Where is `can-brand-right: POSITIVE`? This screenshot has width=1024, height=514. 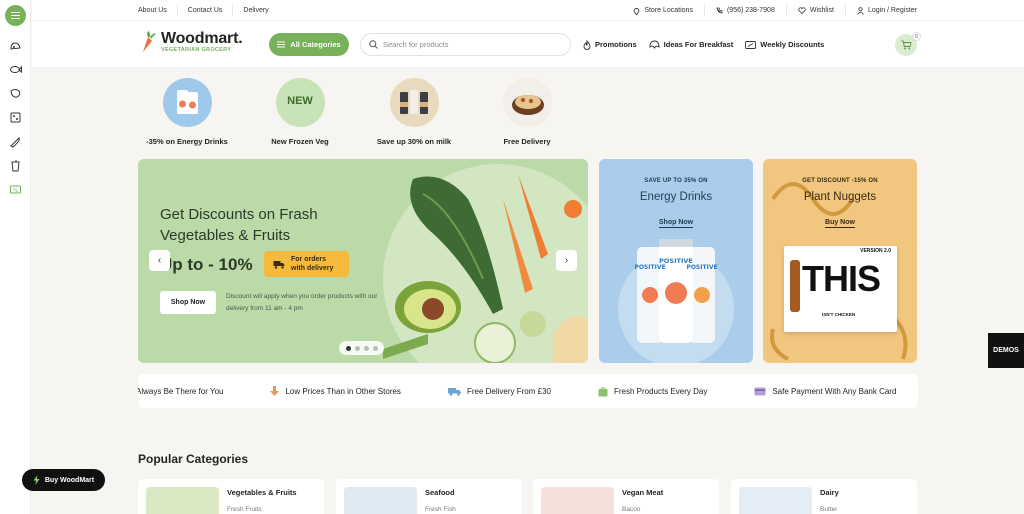
can-brand-right: POSITIVE is located at coordinates (701, 267).